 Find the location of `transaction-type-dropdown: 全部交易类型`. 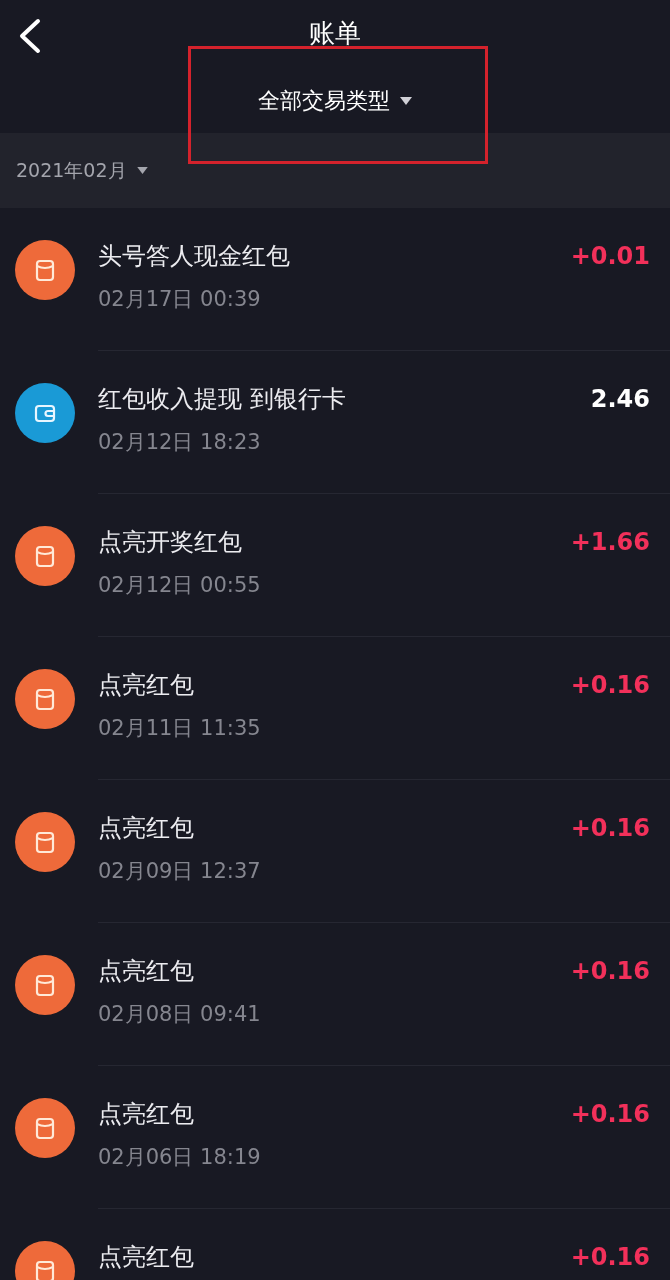

transaction-type-dropdown: 全部交易类型 is located at coordinates (335, 101).